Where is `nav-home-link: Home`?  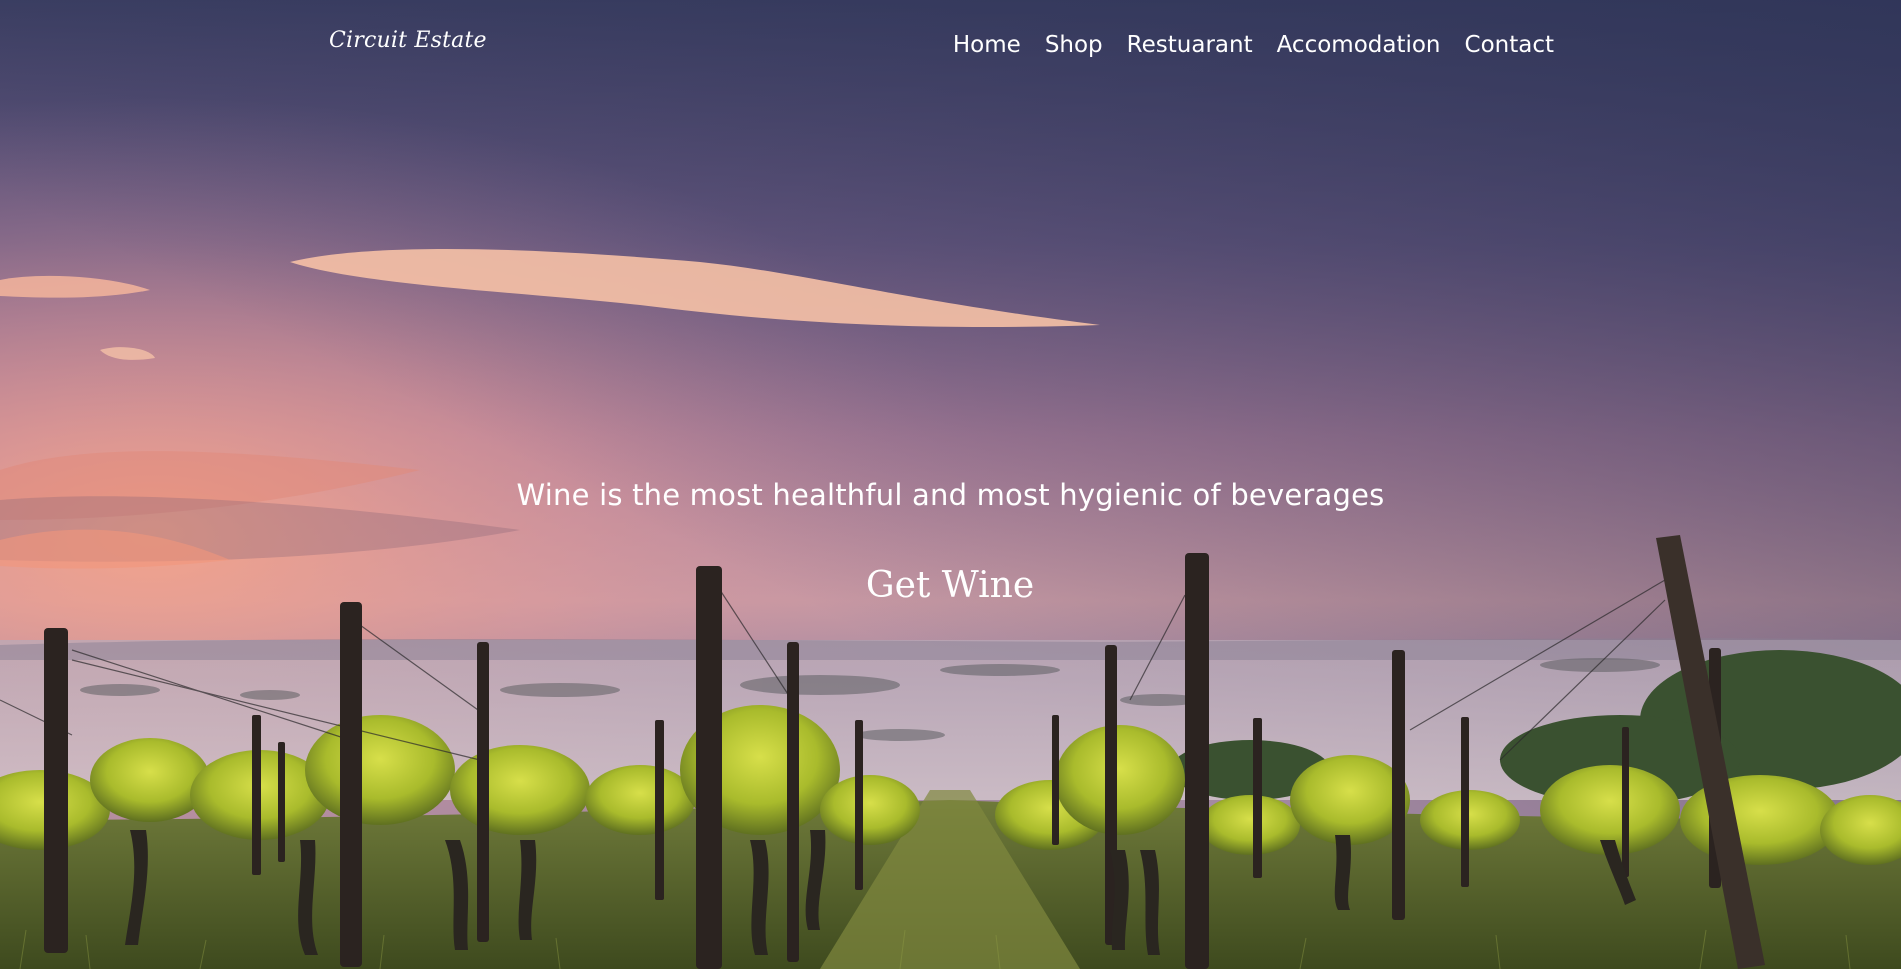 nav-home-link: Home is located at coordinates (987, 45).